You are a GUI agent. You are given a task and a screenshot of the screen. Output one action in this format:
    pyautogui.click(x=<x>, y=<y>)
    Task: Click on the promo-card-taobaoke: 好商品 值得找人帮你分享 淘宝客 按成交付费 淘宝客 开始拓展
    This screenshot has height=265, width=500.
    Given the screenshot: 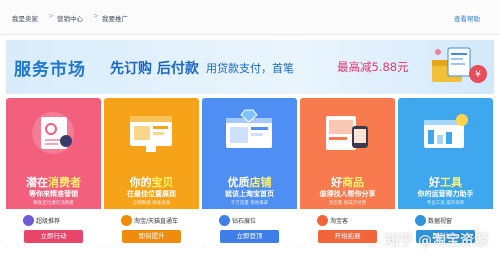 What is the action you would take?
    pyautogui.click(x=347, y=173)
    